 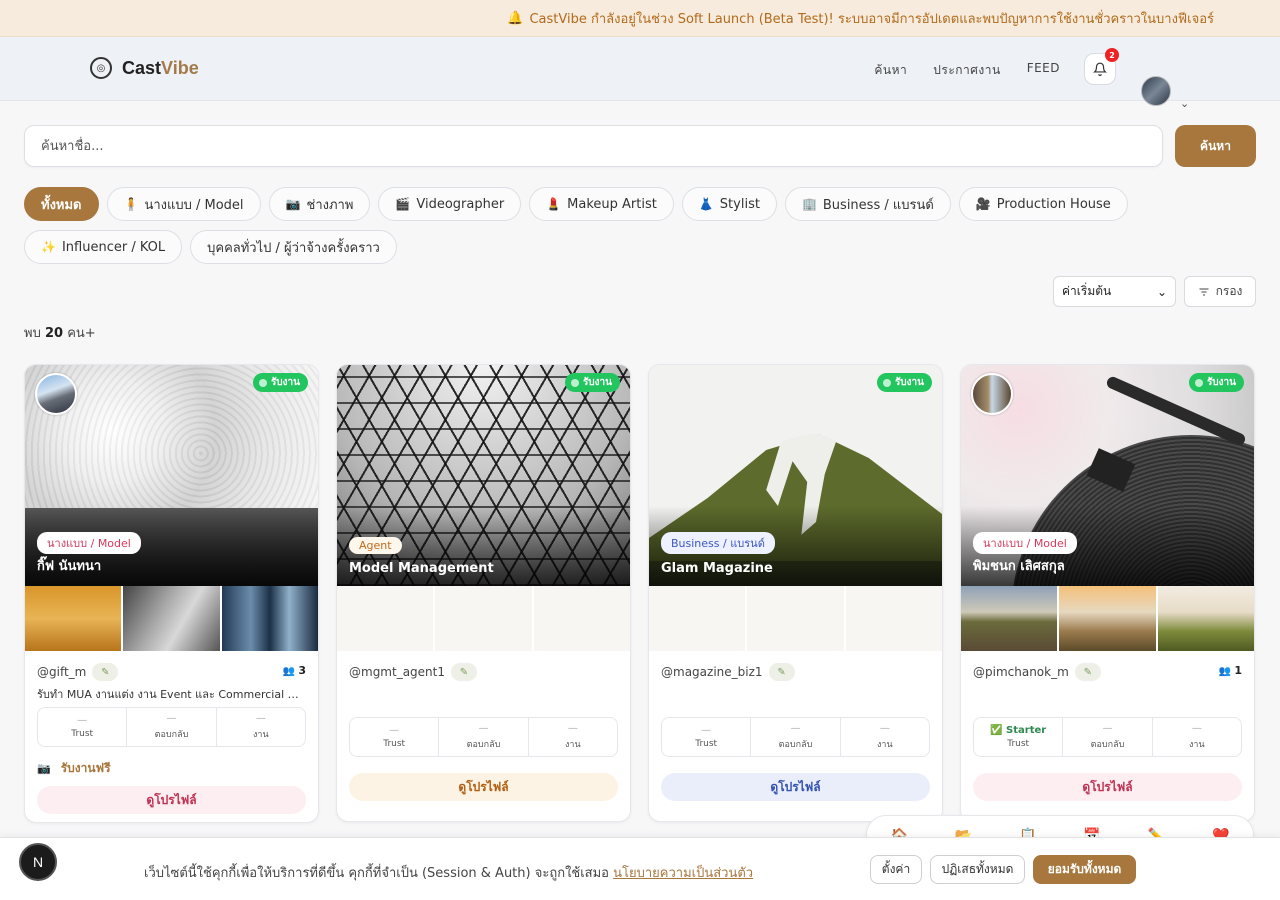 I want to click on sort-row: ค่าเริ่มต้น ⌄ กรอง, so click(x=1154, y=291).